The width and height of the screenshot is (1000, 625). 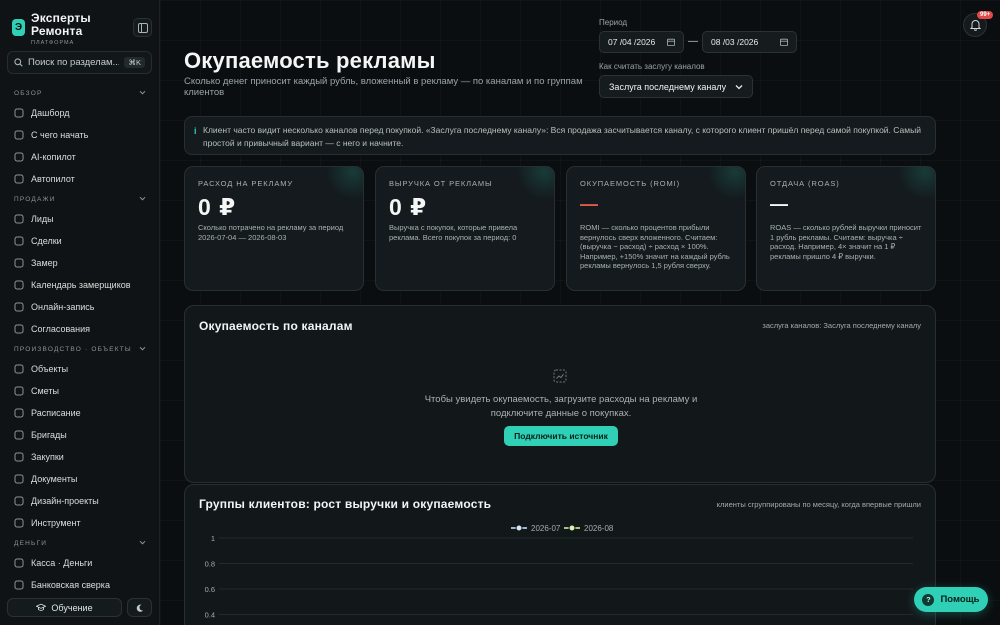 I want to click on sidebar-item: Банковская сверка, so click(x=80, y=585).